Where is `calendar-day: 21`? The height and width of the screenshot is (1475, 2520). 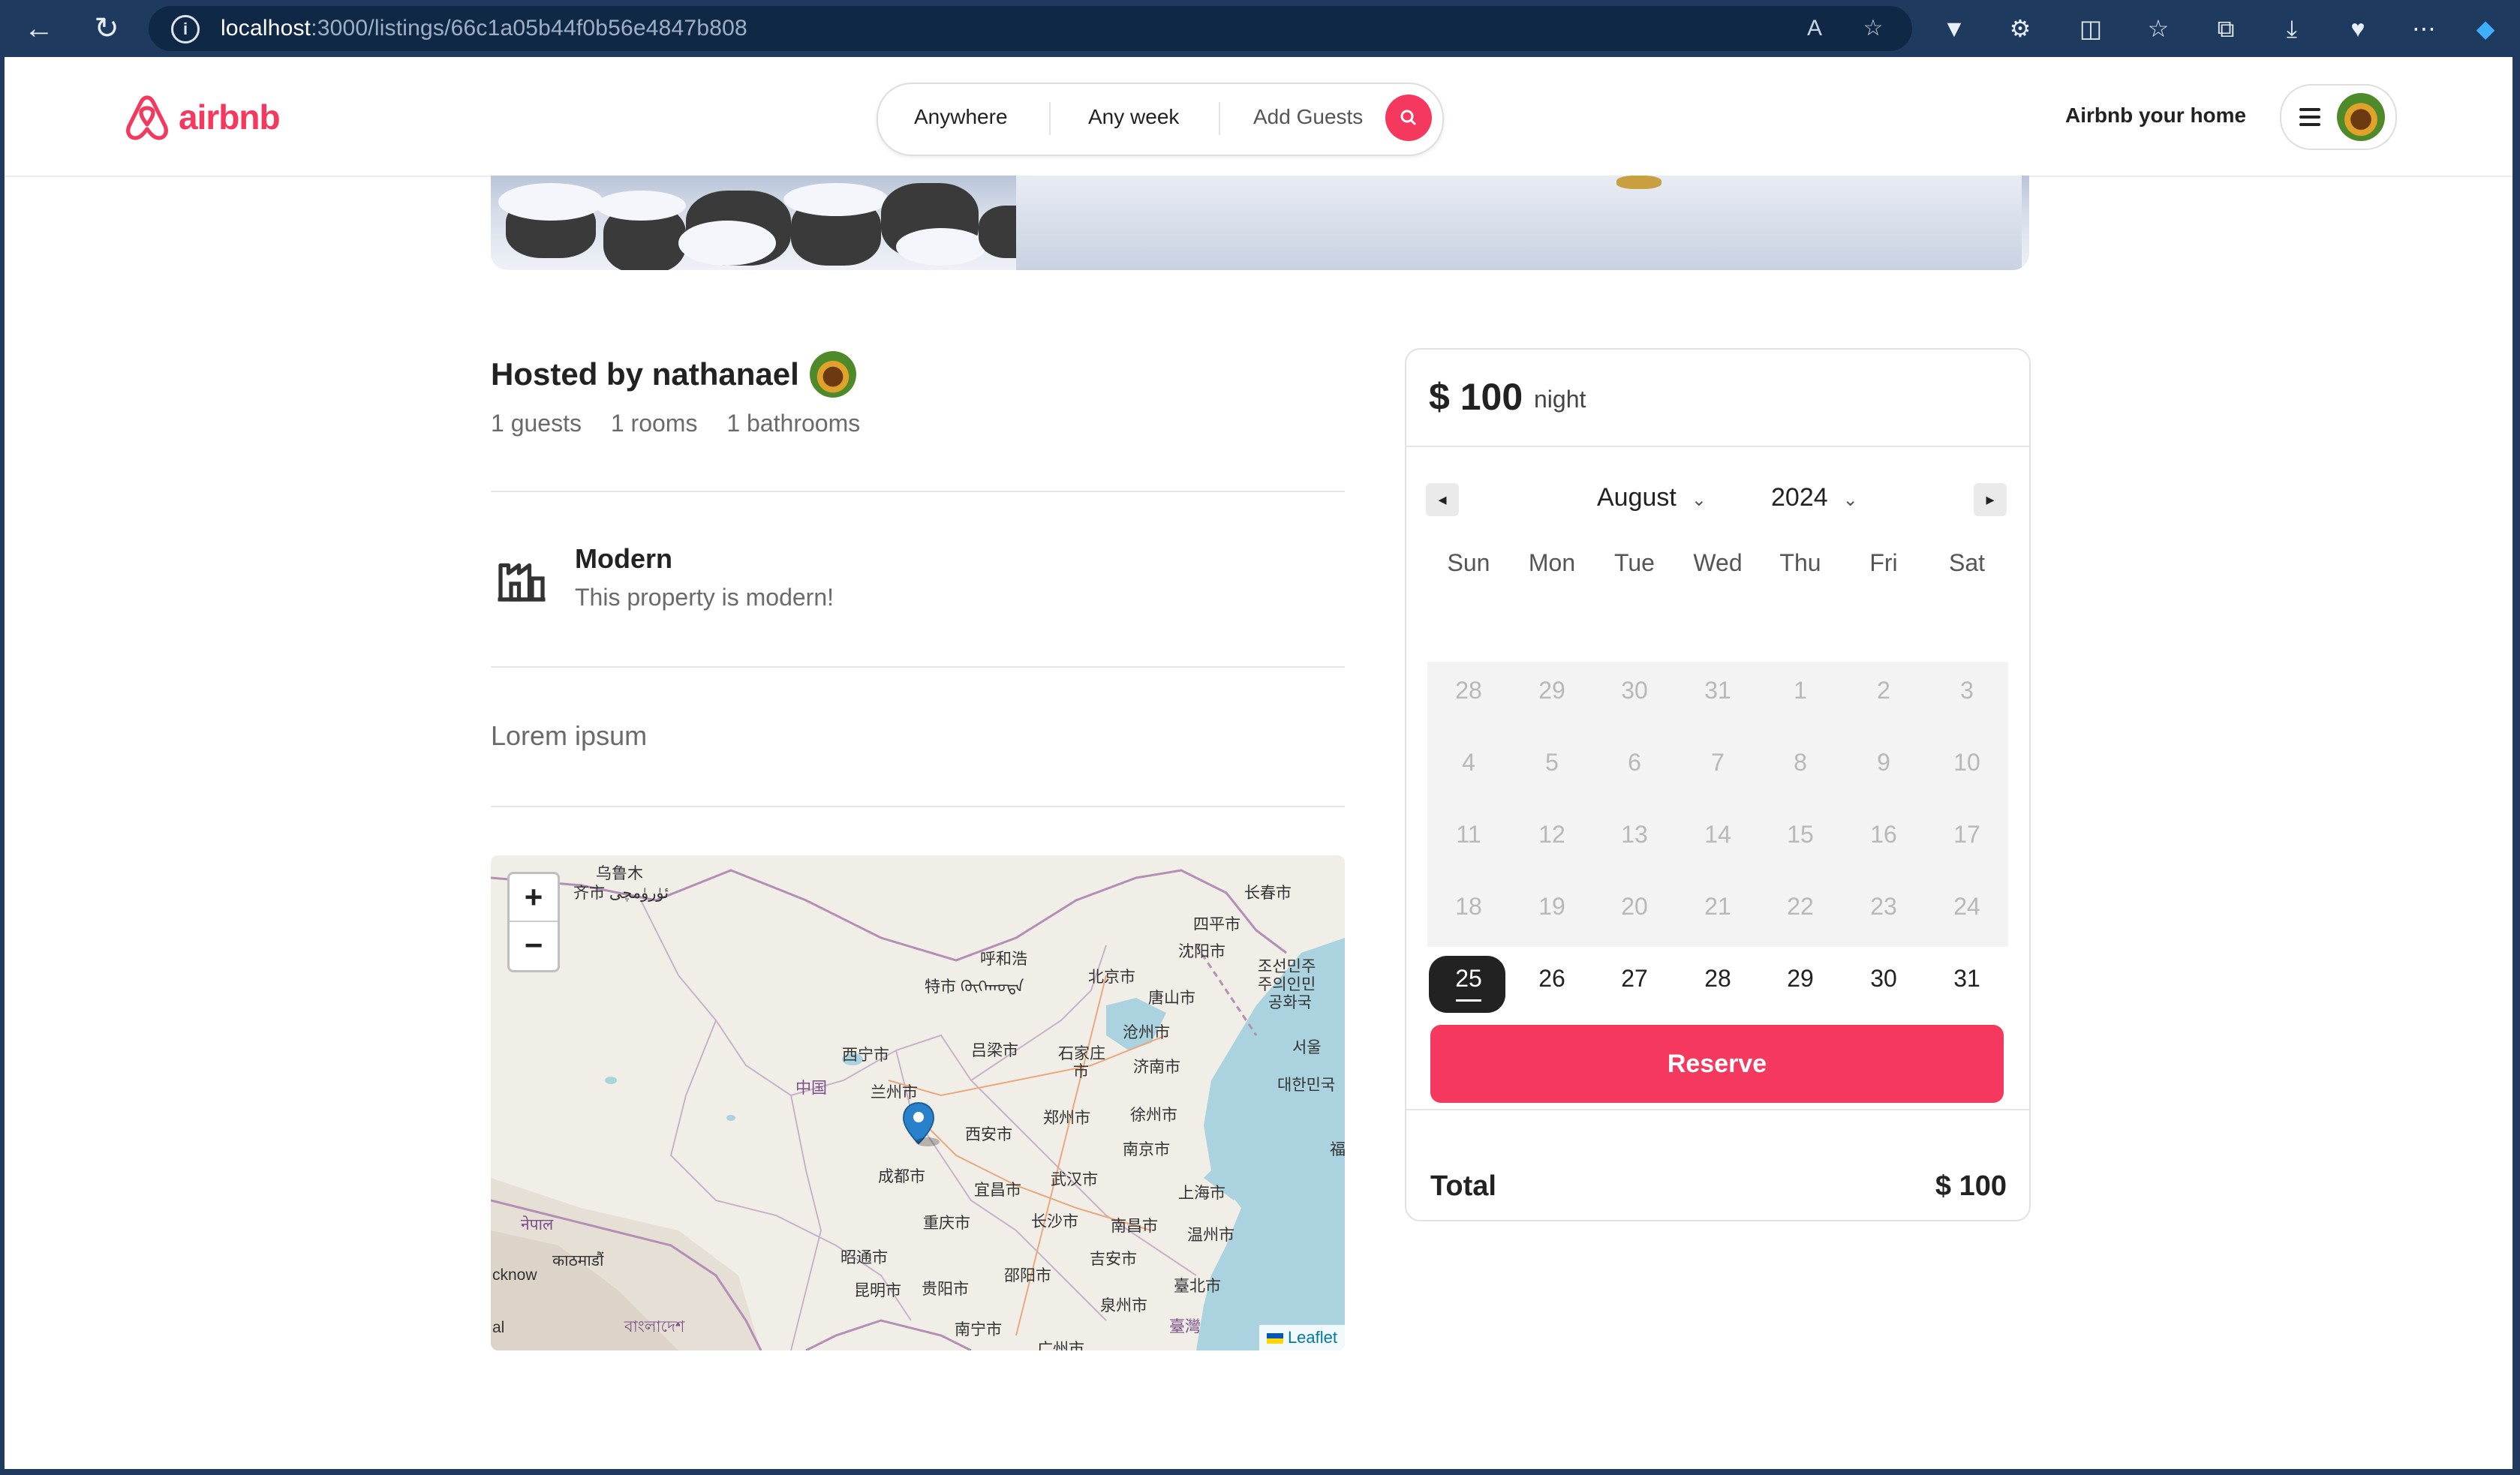
calendar-day: 21 is located at coordinates (1717, 906).